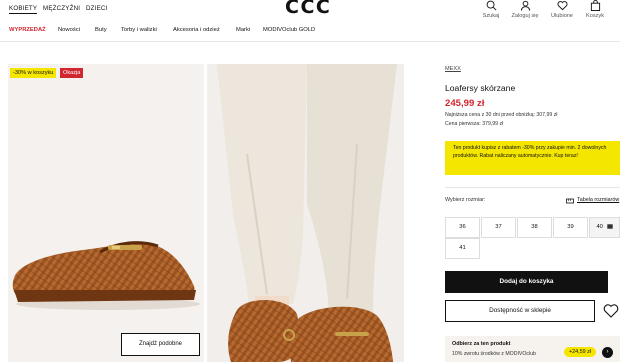  What do you see at coordinates (534, 227) in the screenshot?
I see `size-option: 38` at bounding box center [534, 227].